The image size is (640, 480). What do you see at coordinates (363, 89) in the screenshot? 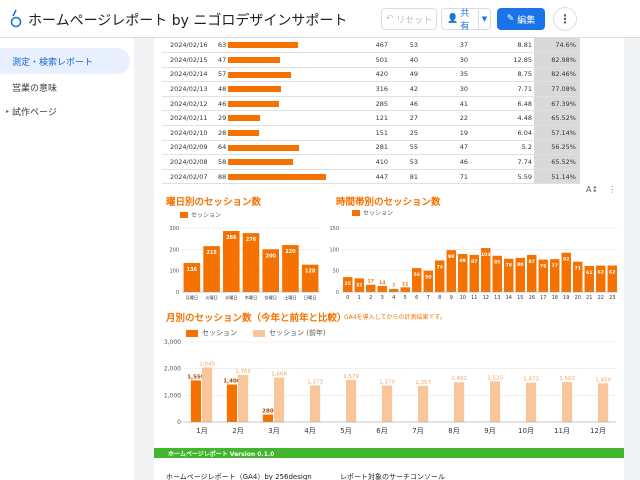
I see `cell-value-1: 316` at bounding box center [363, 89].